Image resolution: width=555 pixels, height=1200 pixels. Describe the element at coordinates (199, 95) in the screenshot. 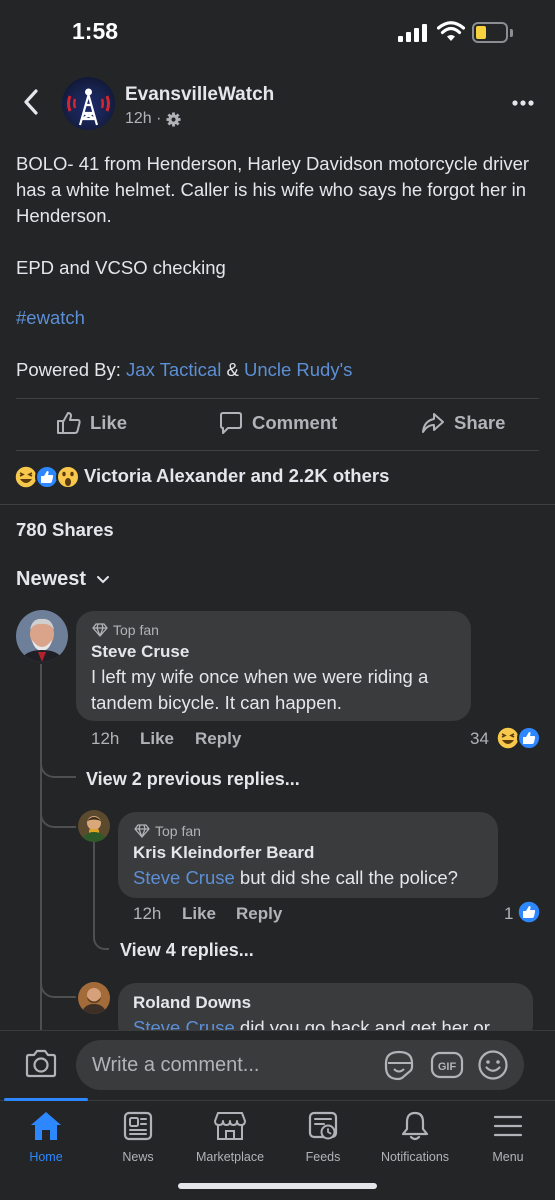

I see `page-name: EvansvilleWatch` at that location.